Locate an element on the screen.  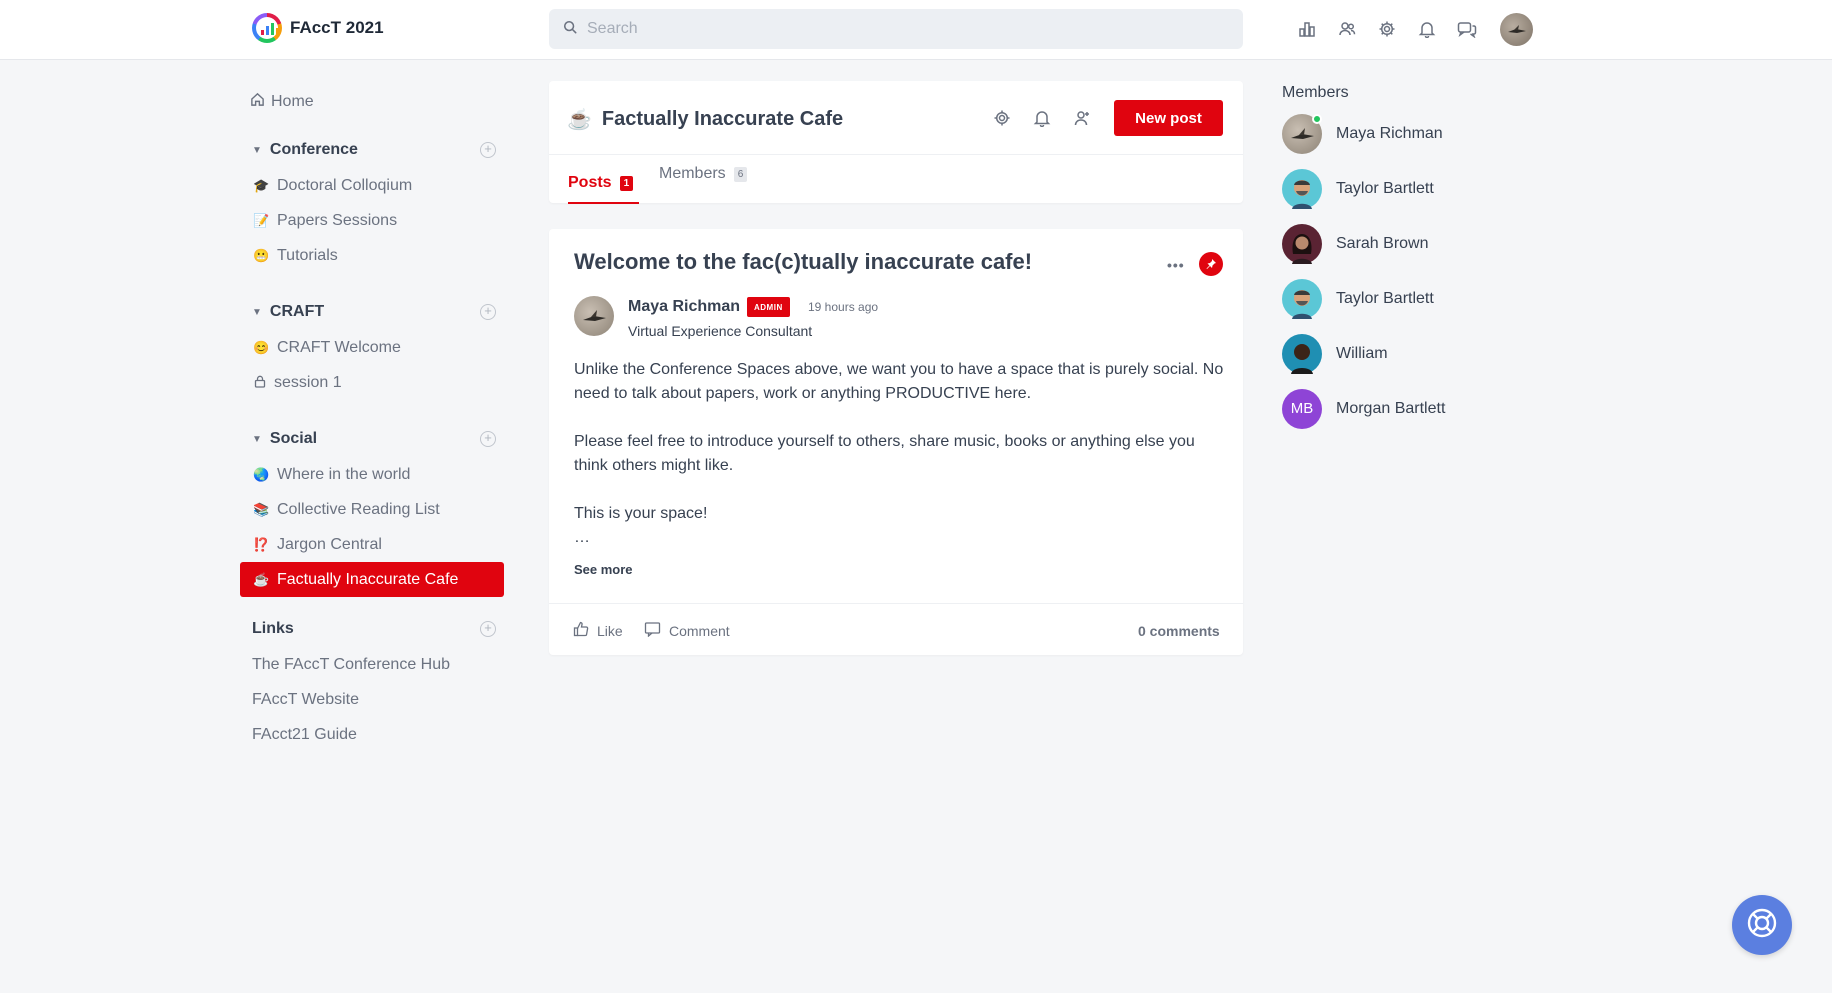
people-icon is located at coordinates (1347, 29).